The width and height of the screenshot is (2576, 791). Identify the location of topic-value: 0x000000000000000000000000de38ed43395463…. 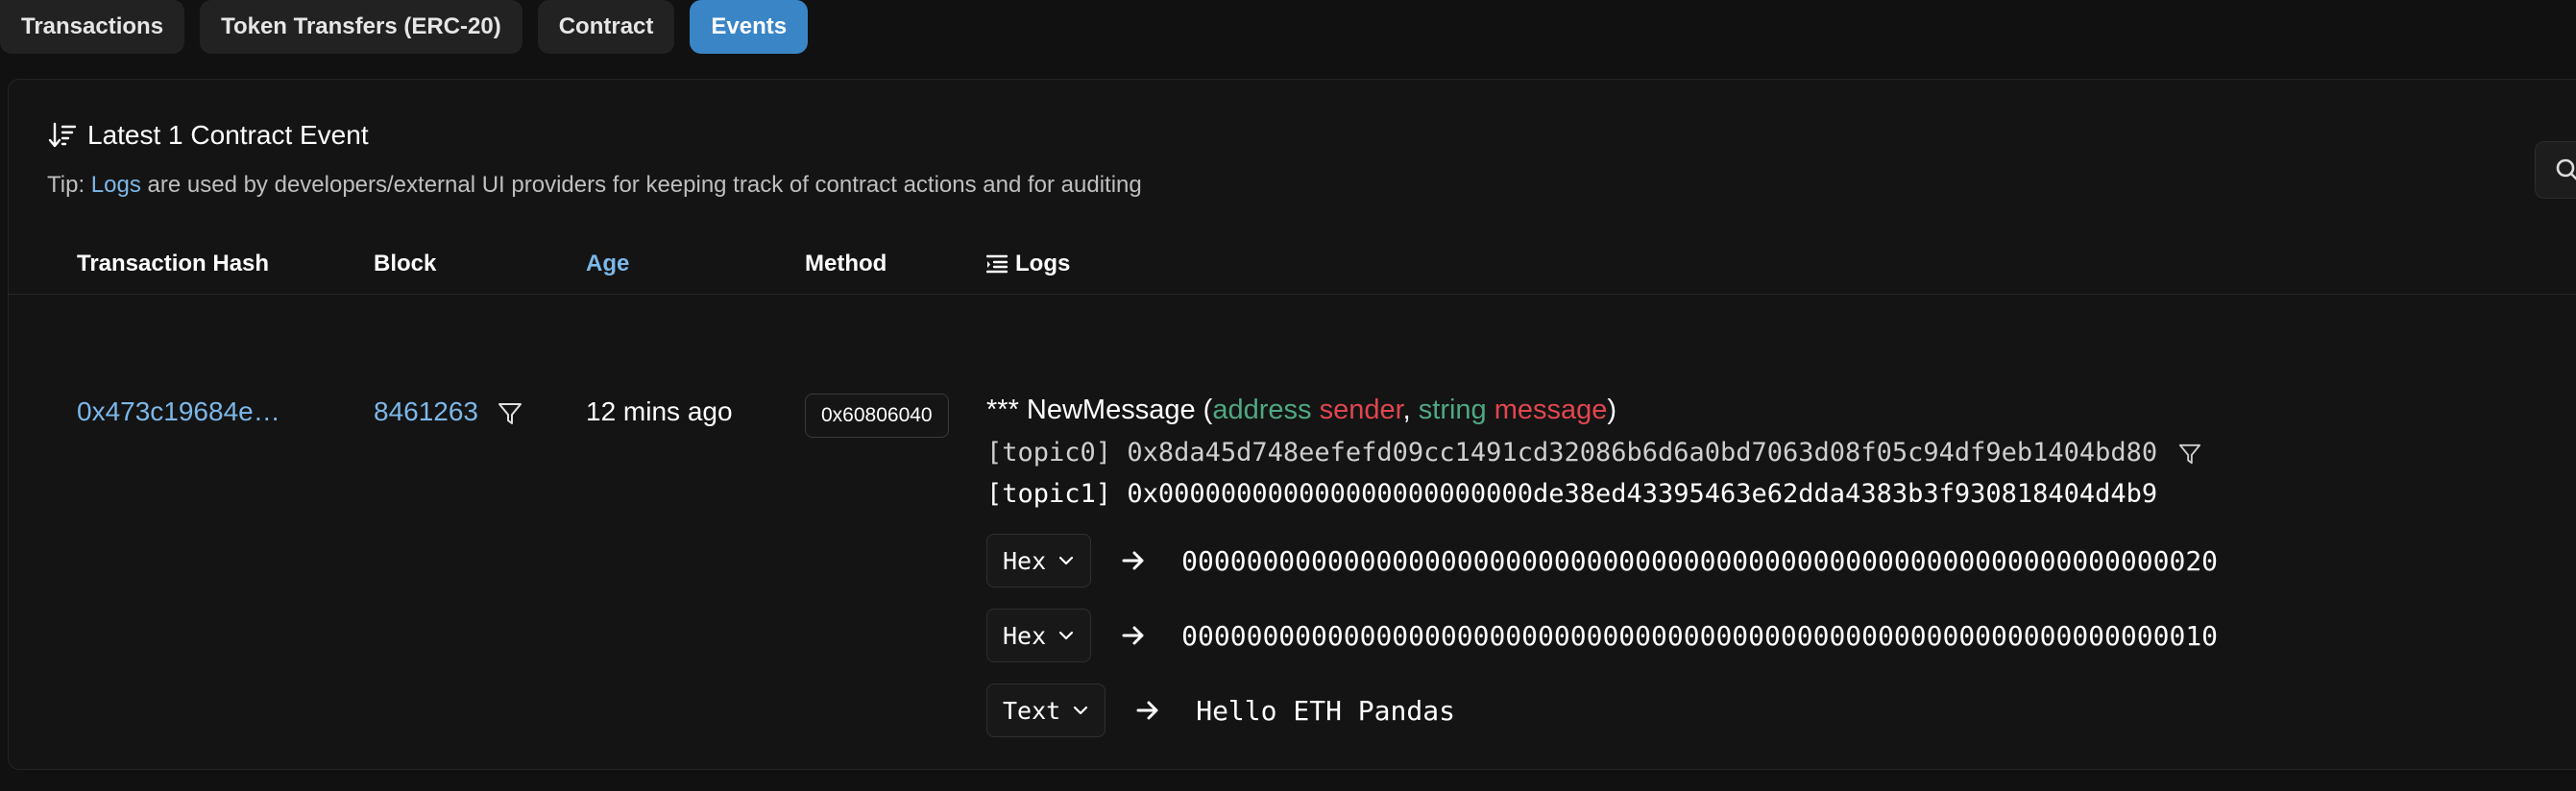
(1643, 494).